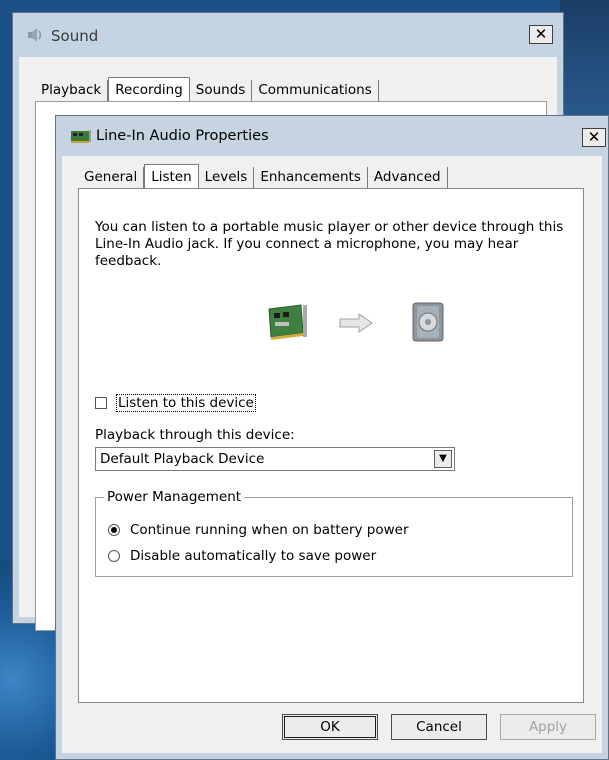 The image size is (609, 760). I want to click on sound-window-close-button: ✕, so click(541, 34).